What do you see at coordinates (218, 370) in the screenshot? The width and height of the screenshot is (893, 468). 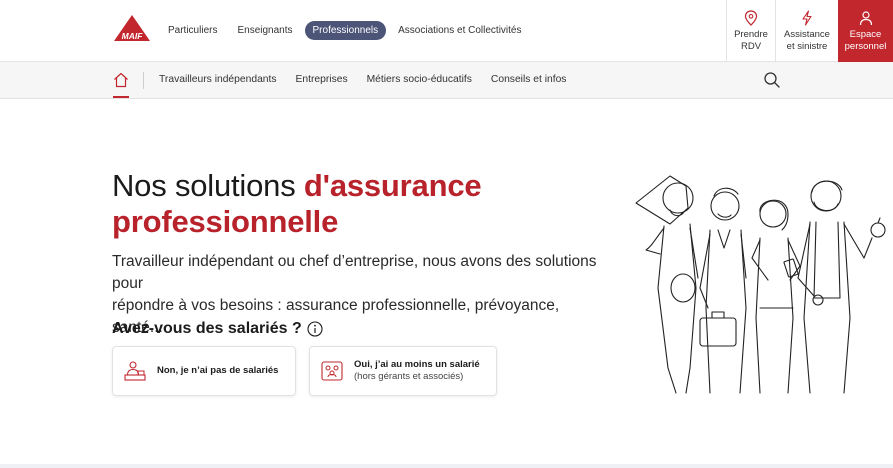 I see `no-employees-label: Non, je n’ai pas de salariés` at bounding box center [218, 370].